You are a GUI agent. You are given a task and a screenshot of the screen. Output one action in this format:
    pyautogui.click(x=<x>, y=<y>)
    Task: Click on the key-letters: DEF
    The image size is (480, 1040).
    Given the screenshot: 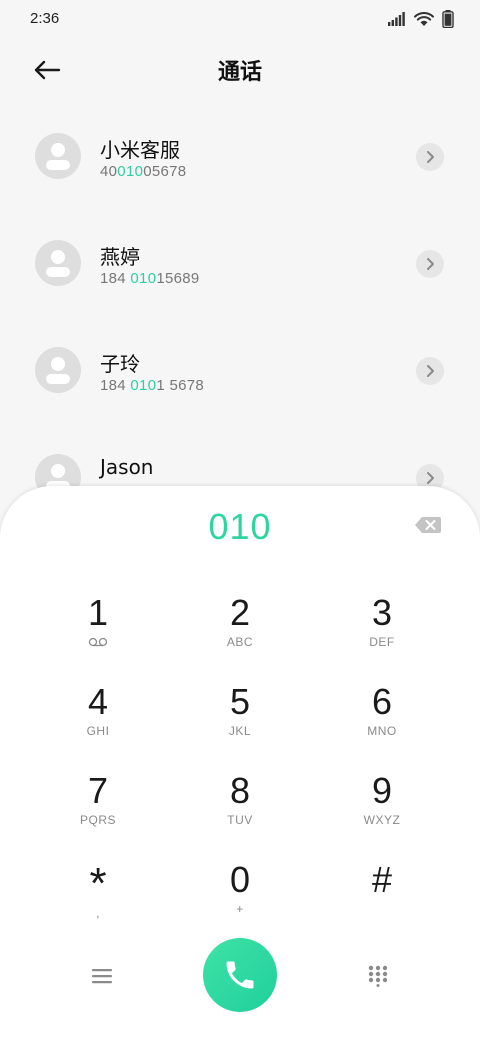 What is the action you would take?
    pyautogui.click(x=382, y=642)
    